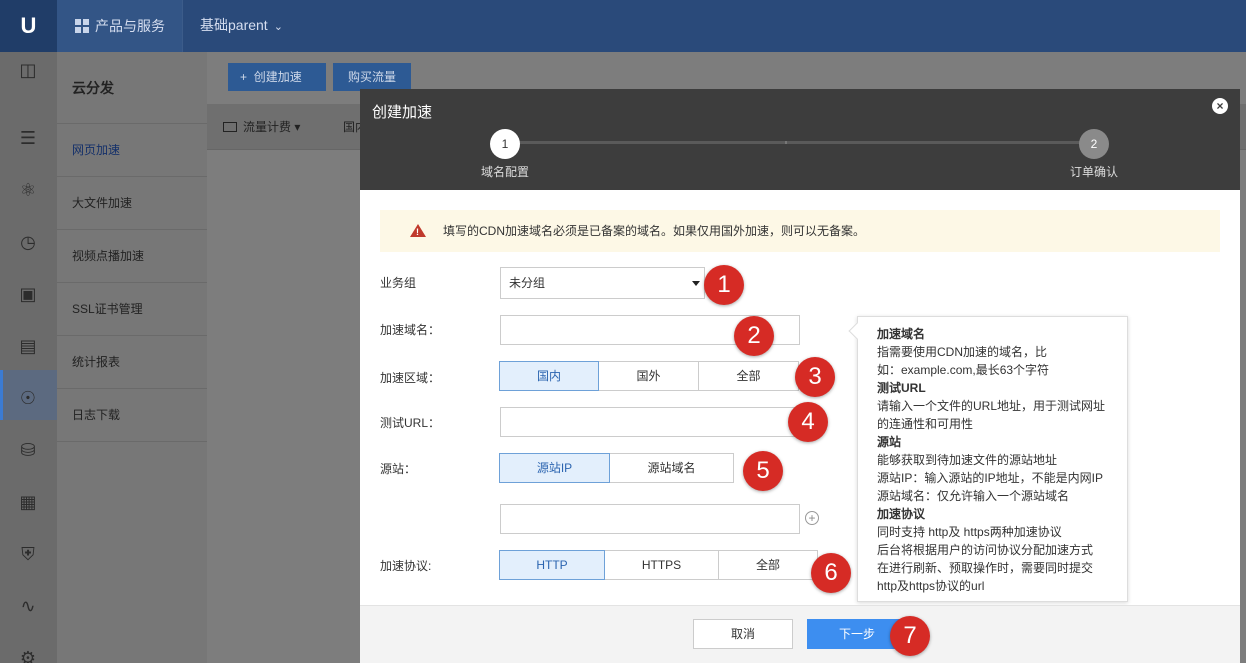 The width and height of the screenshot is (1246, 663). I want to click on shield-icon: ⛨, so click(28, 554).